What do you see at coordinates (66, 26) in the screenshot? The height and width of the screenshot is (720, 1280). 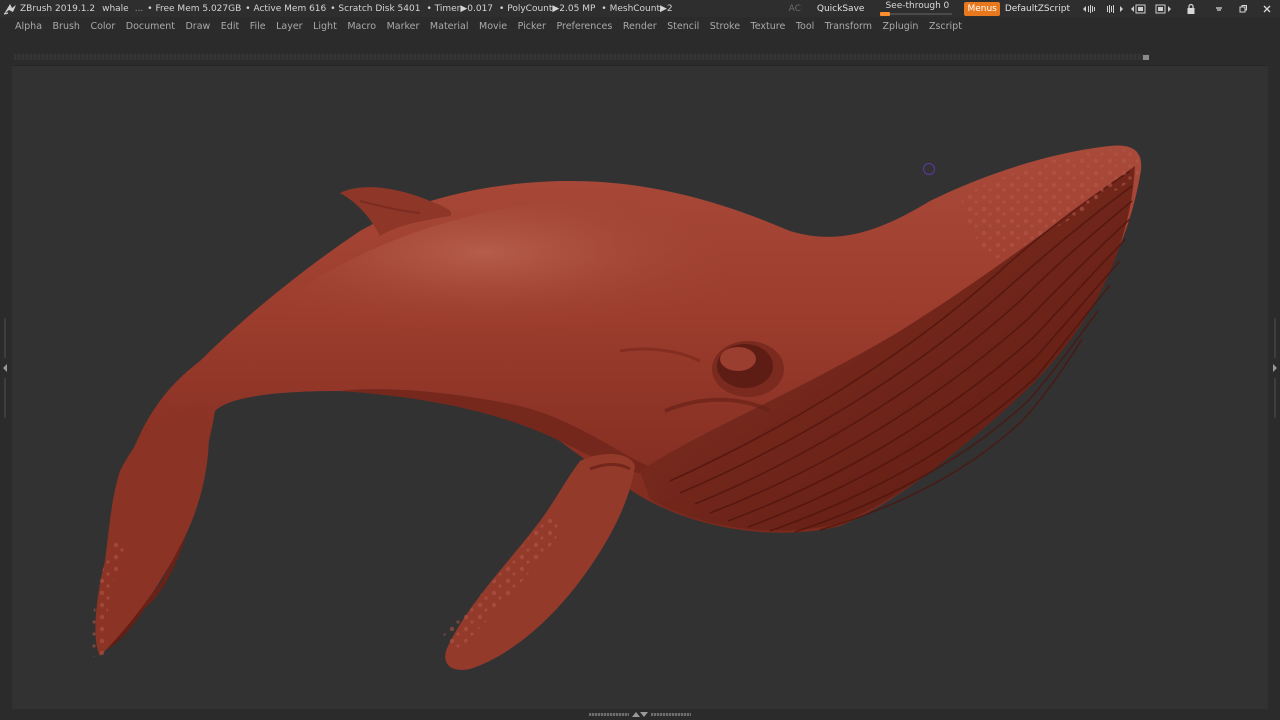 I see `menu-brush: Brush` at bounding box center [66, 26].